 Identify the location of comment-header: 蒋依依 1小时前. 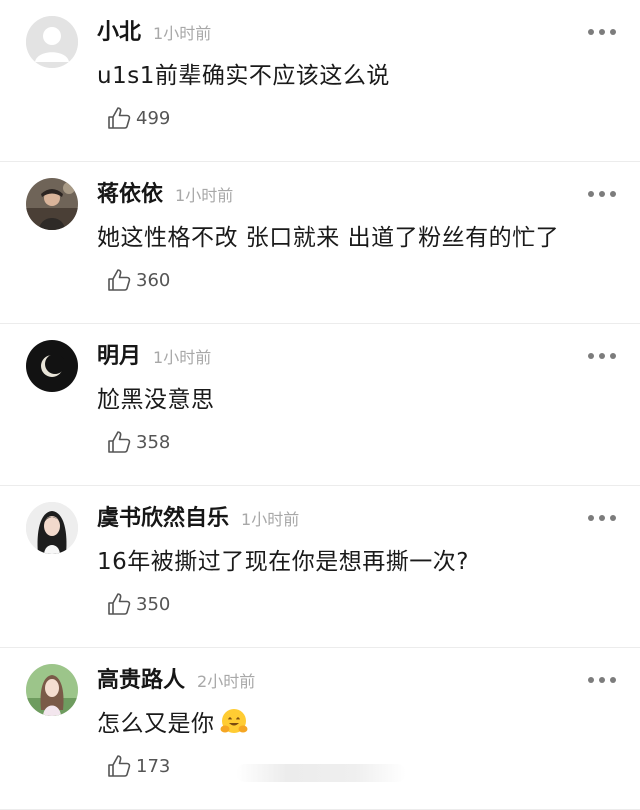
(165, 196).